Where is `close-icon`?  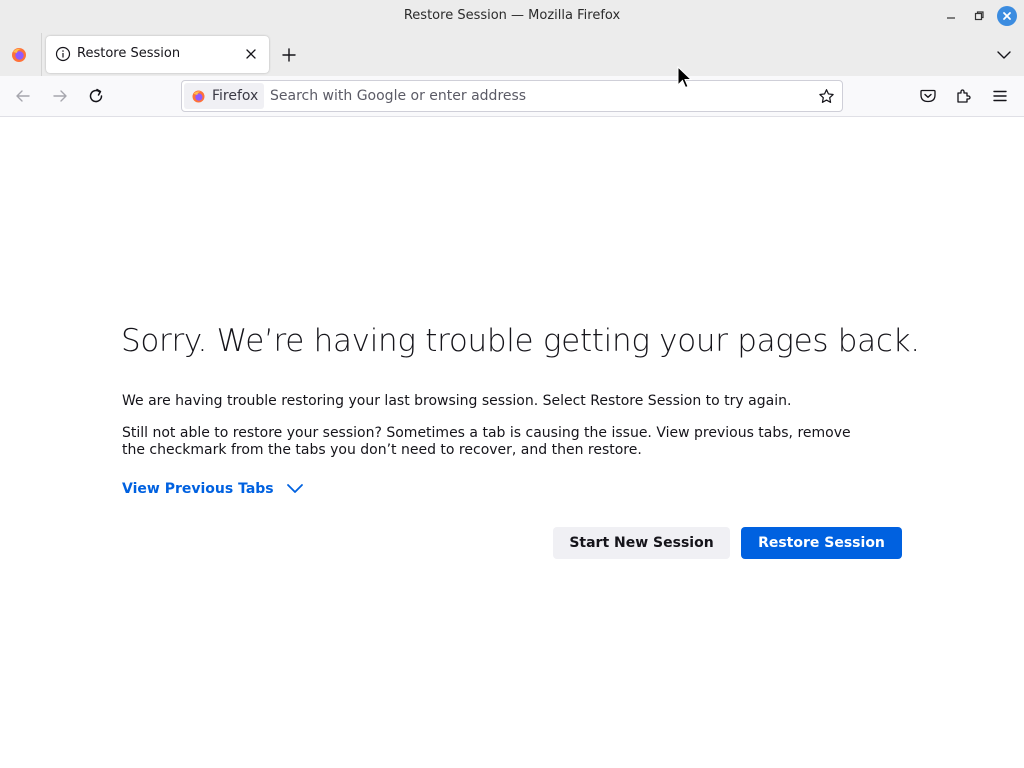
close-icon is located at coordinates (1007, 16).